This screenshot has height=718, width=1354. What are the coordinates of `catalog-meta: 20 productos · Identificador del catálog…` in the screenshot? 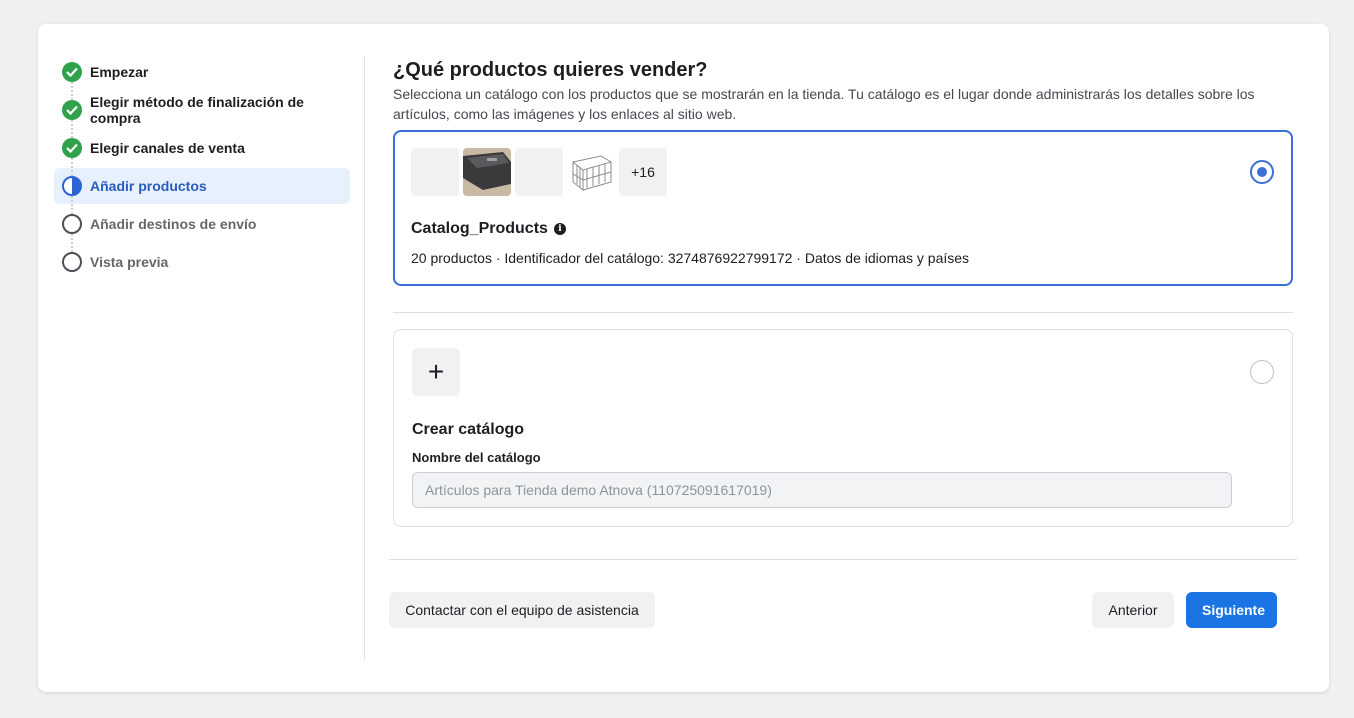 It's located at (690, 258).